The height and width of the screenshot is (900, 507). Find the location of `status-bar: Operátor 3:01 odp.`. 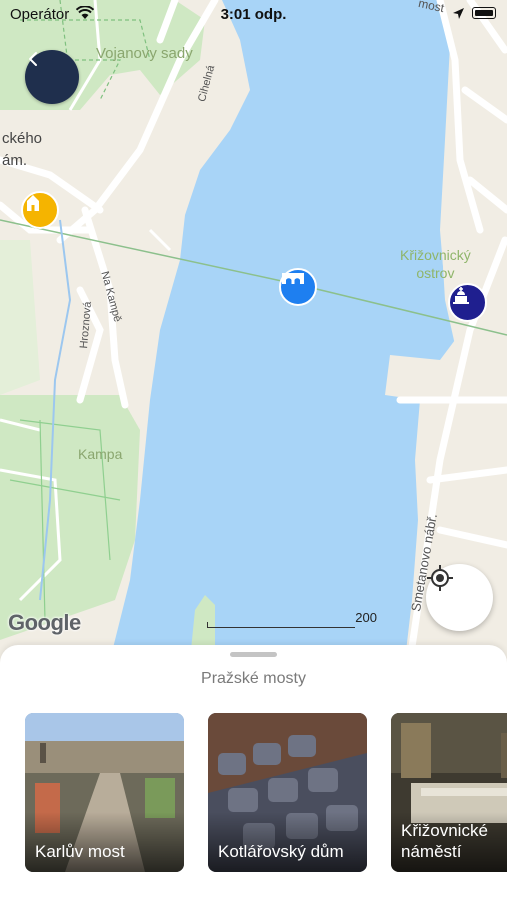

status-bar: Operátor 3:01 odp. is located at coordinates (253, 15).